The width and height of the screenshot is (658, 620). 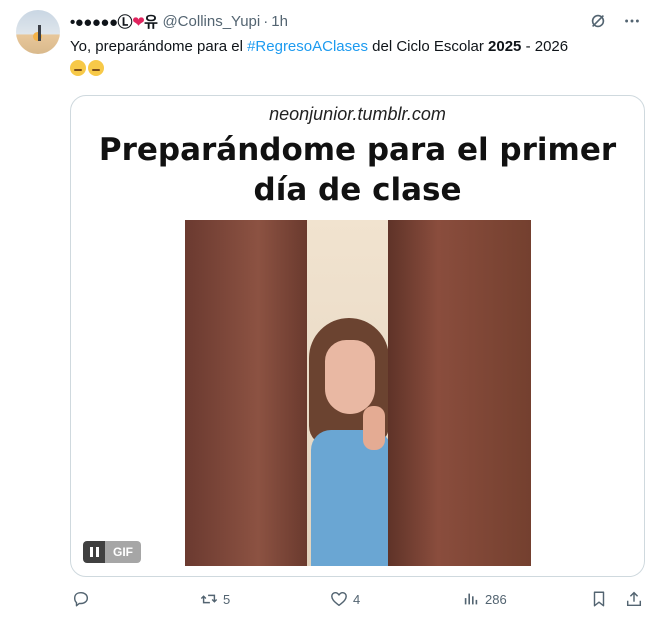 I want to click on gif-label: GIF, so click(x=123, y=552).